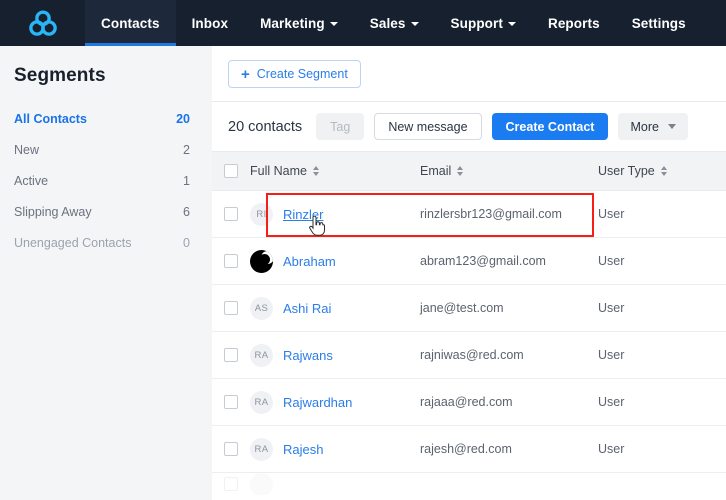 The image size is (726, 500). I want to click on contact-name-link: Abraham, so click(309, 261).